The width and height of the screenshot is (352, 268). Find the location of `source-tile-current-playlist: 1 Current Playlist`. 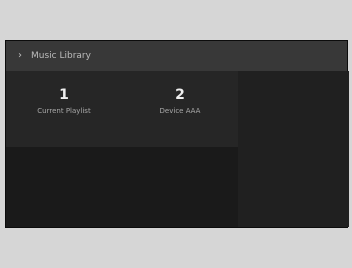

source-tile-current-playlist: 1 Current Playlist is located at coordinates (64, 109).